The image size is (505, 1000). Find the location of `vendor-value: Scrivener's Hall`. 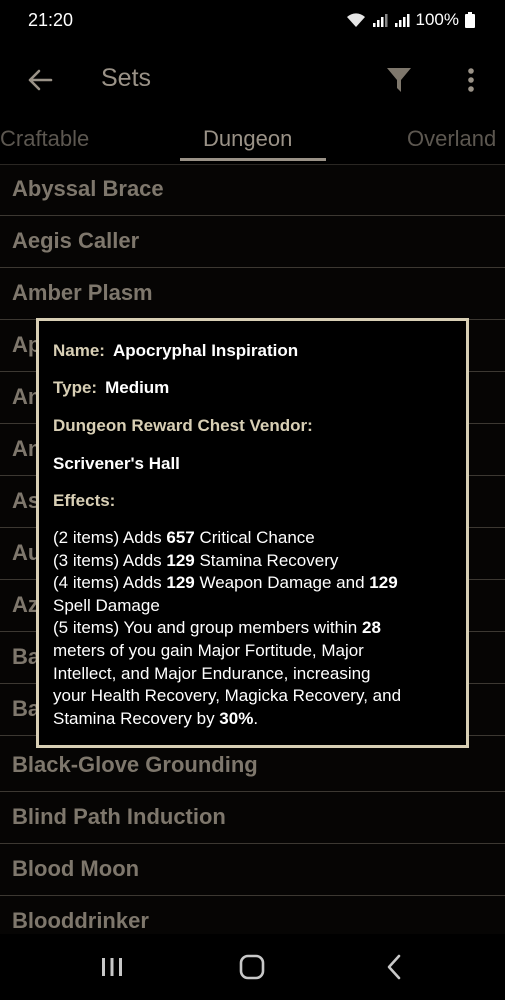

vendor-value: Scrivener's Hall is located at coordinates (116, 463).